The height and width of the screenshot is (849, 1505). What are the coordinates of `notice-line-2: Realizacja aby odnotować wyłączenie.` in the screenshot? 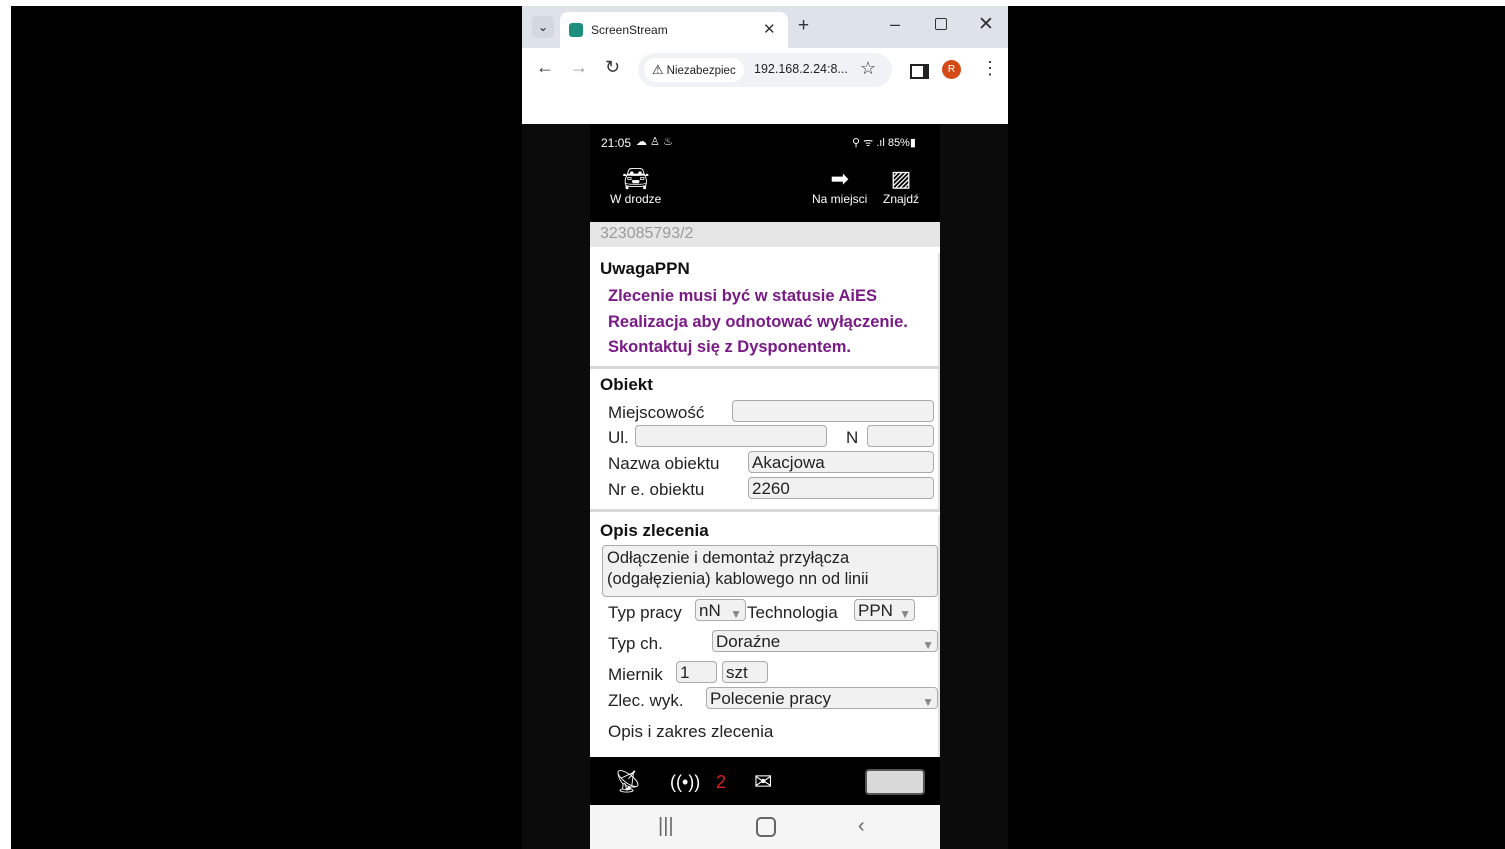 It's located at (758, 322).